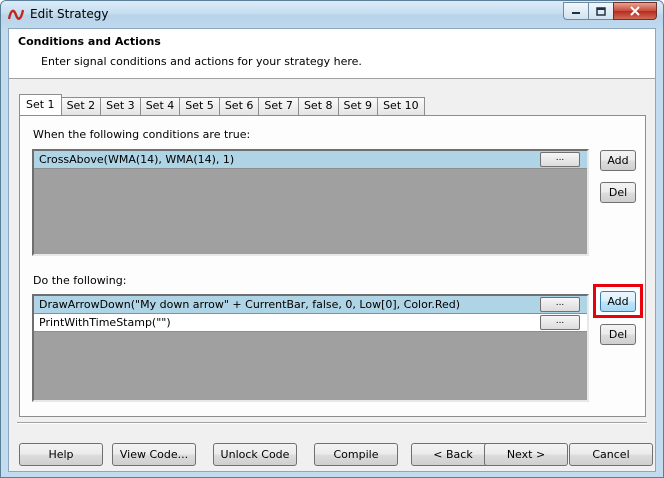  I want to click on back-button-label: < Back, so click(453, 454).